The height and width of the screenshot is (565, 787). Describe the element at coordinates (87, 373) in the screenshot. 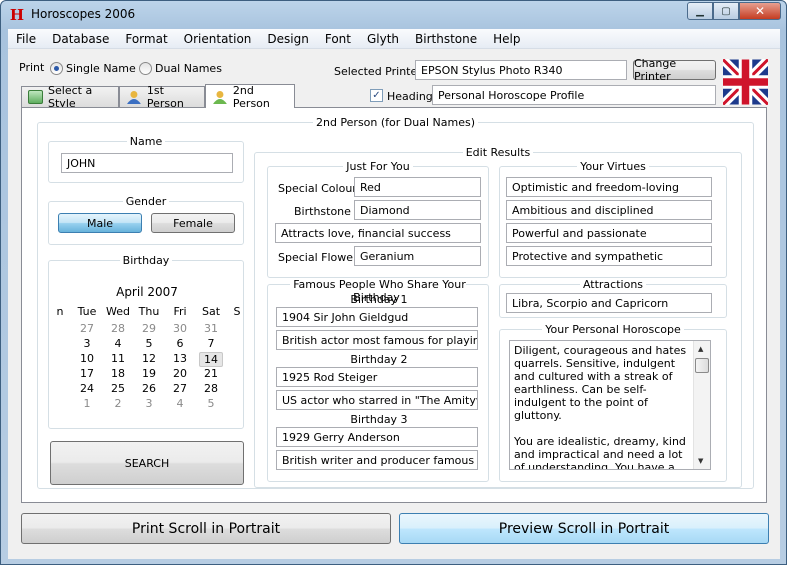

I see `calendar-date: 17` at that location.